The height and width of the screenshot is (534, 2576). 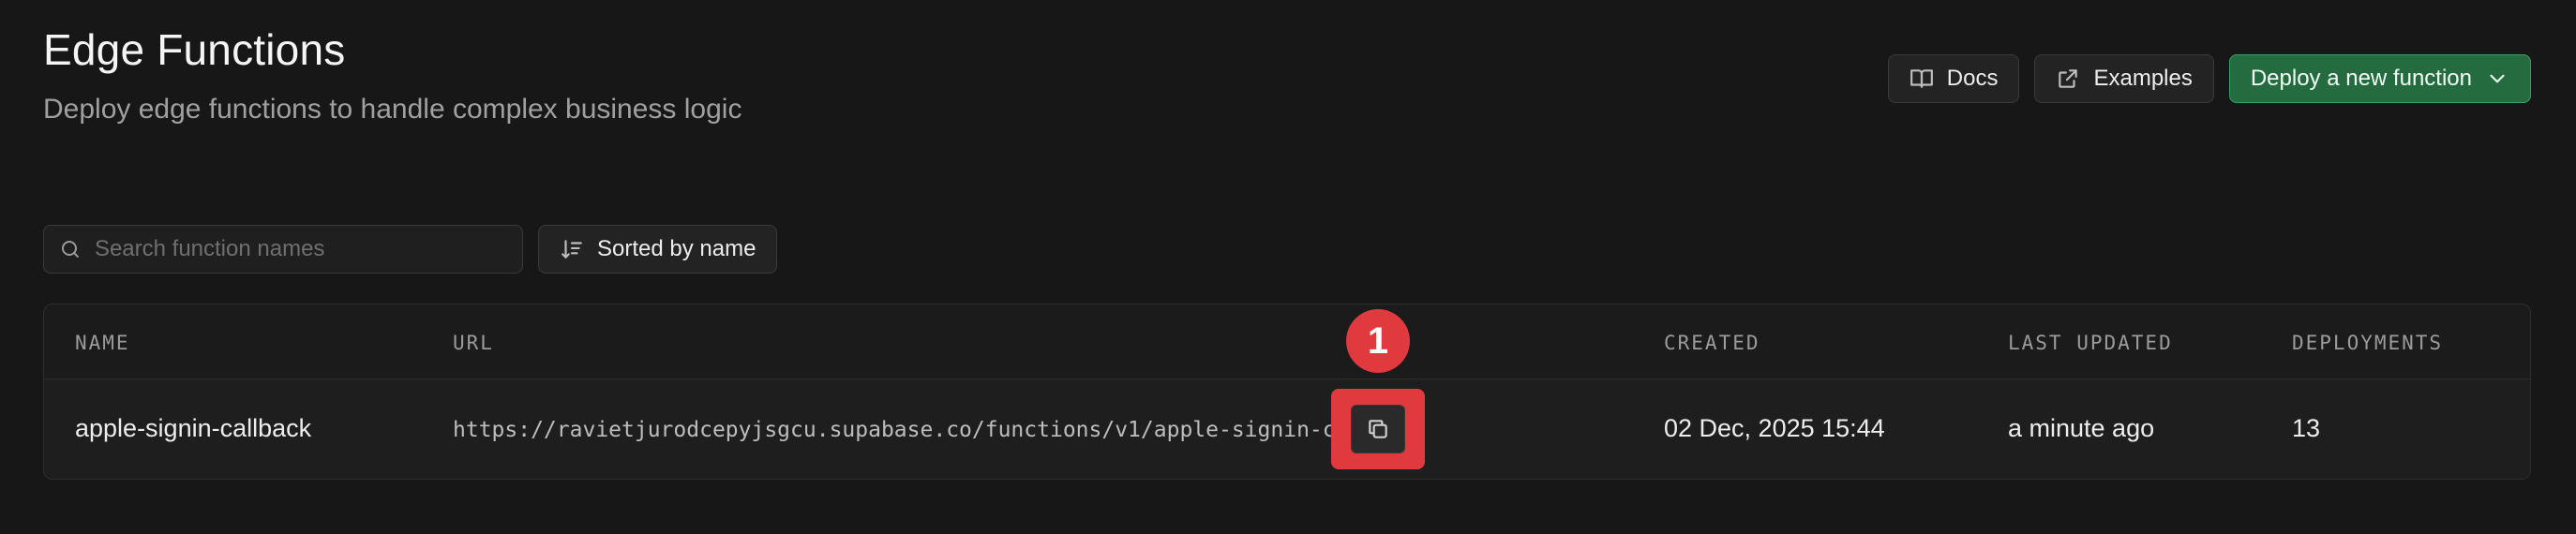 What do you see at coordinates (2368, 343) in the screenshot?
I see `column-header-deployments: DEPLOYMENTS` at bounding box center [2368, 343].